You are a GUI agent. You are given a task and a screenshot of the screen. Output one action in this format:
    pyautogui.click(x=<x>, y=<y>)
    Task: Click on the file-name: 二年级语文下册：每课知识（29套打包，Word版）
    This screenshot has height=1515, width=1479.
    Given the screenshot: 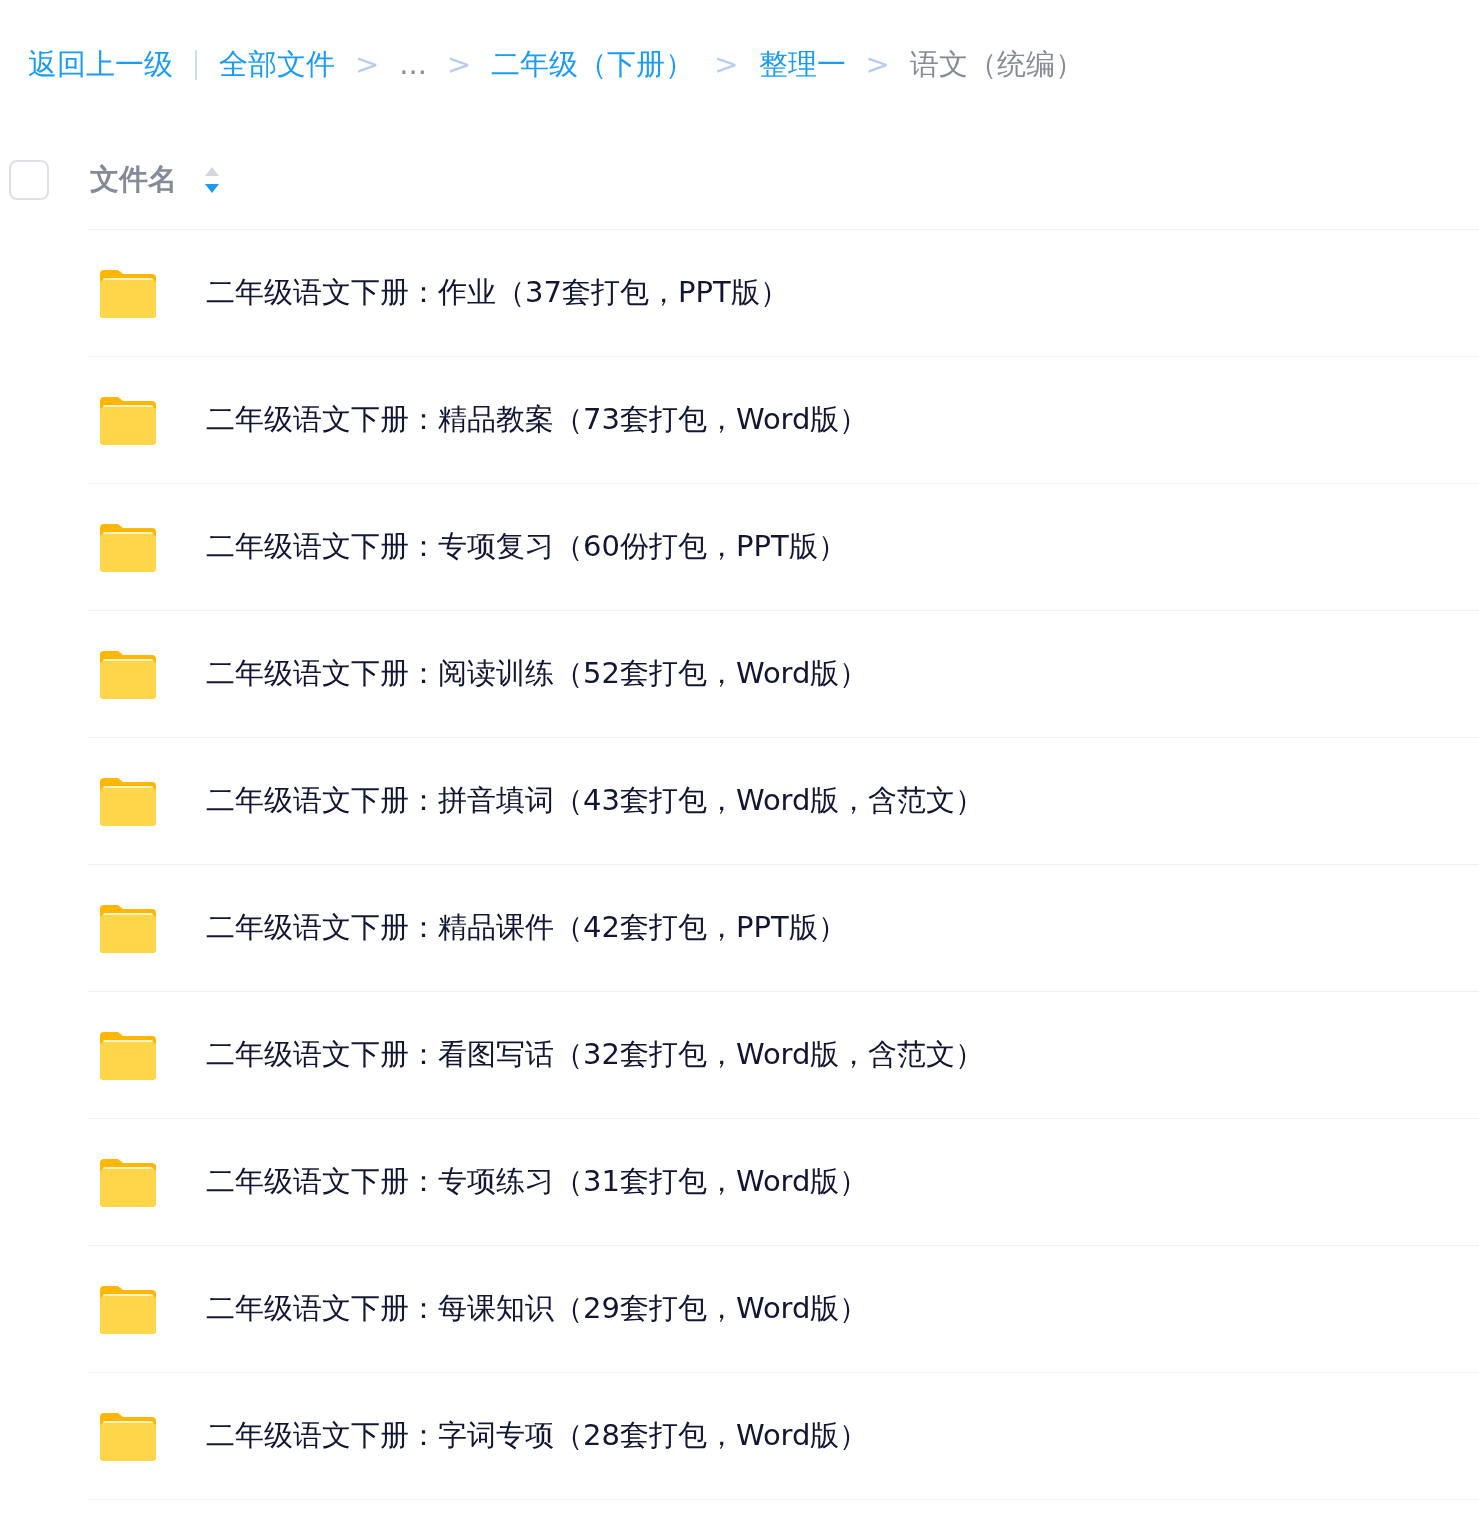 What is the action you would take?
    pyautogui.click(x=537, y=1309)
    